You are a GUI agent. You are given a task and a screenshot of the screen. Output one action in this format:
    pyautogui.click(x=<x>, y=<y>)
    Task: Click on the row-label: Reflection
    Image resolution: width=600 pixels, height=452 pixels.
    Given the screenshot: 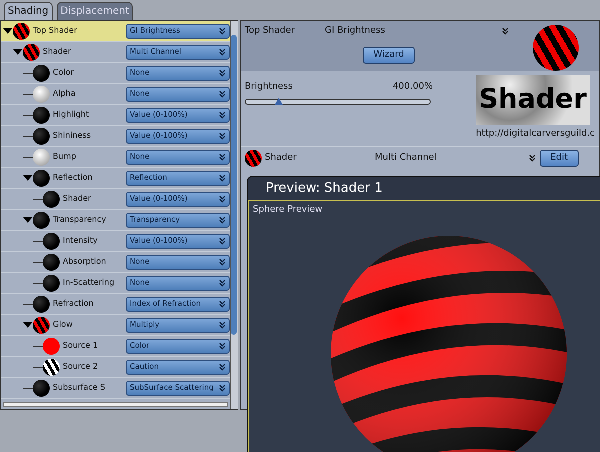 What is the action you would take?
    pyautogui.click(x=73, y=178)
    